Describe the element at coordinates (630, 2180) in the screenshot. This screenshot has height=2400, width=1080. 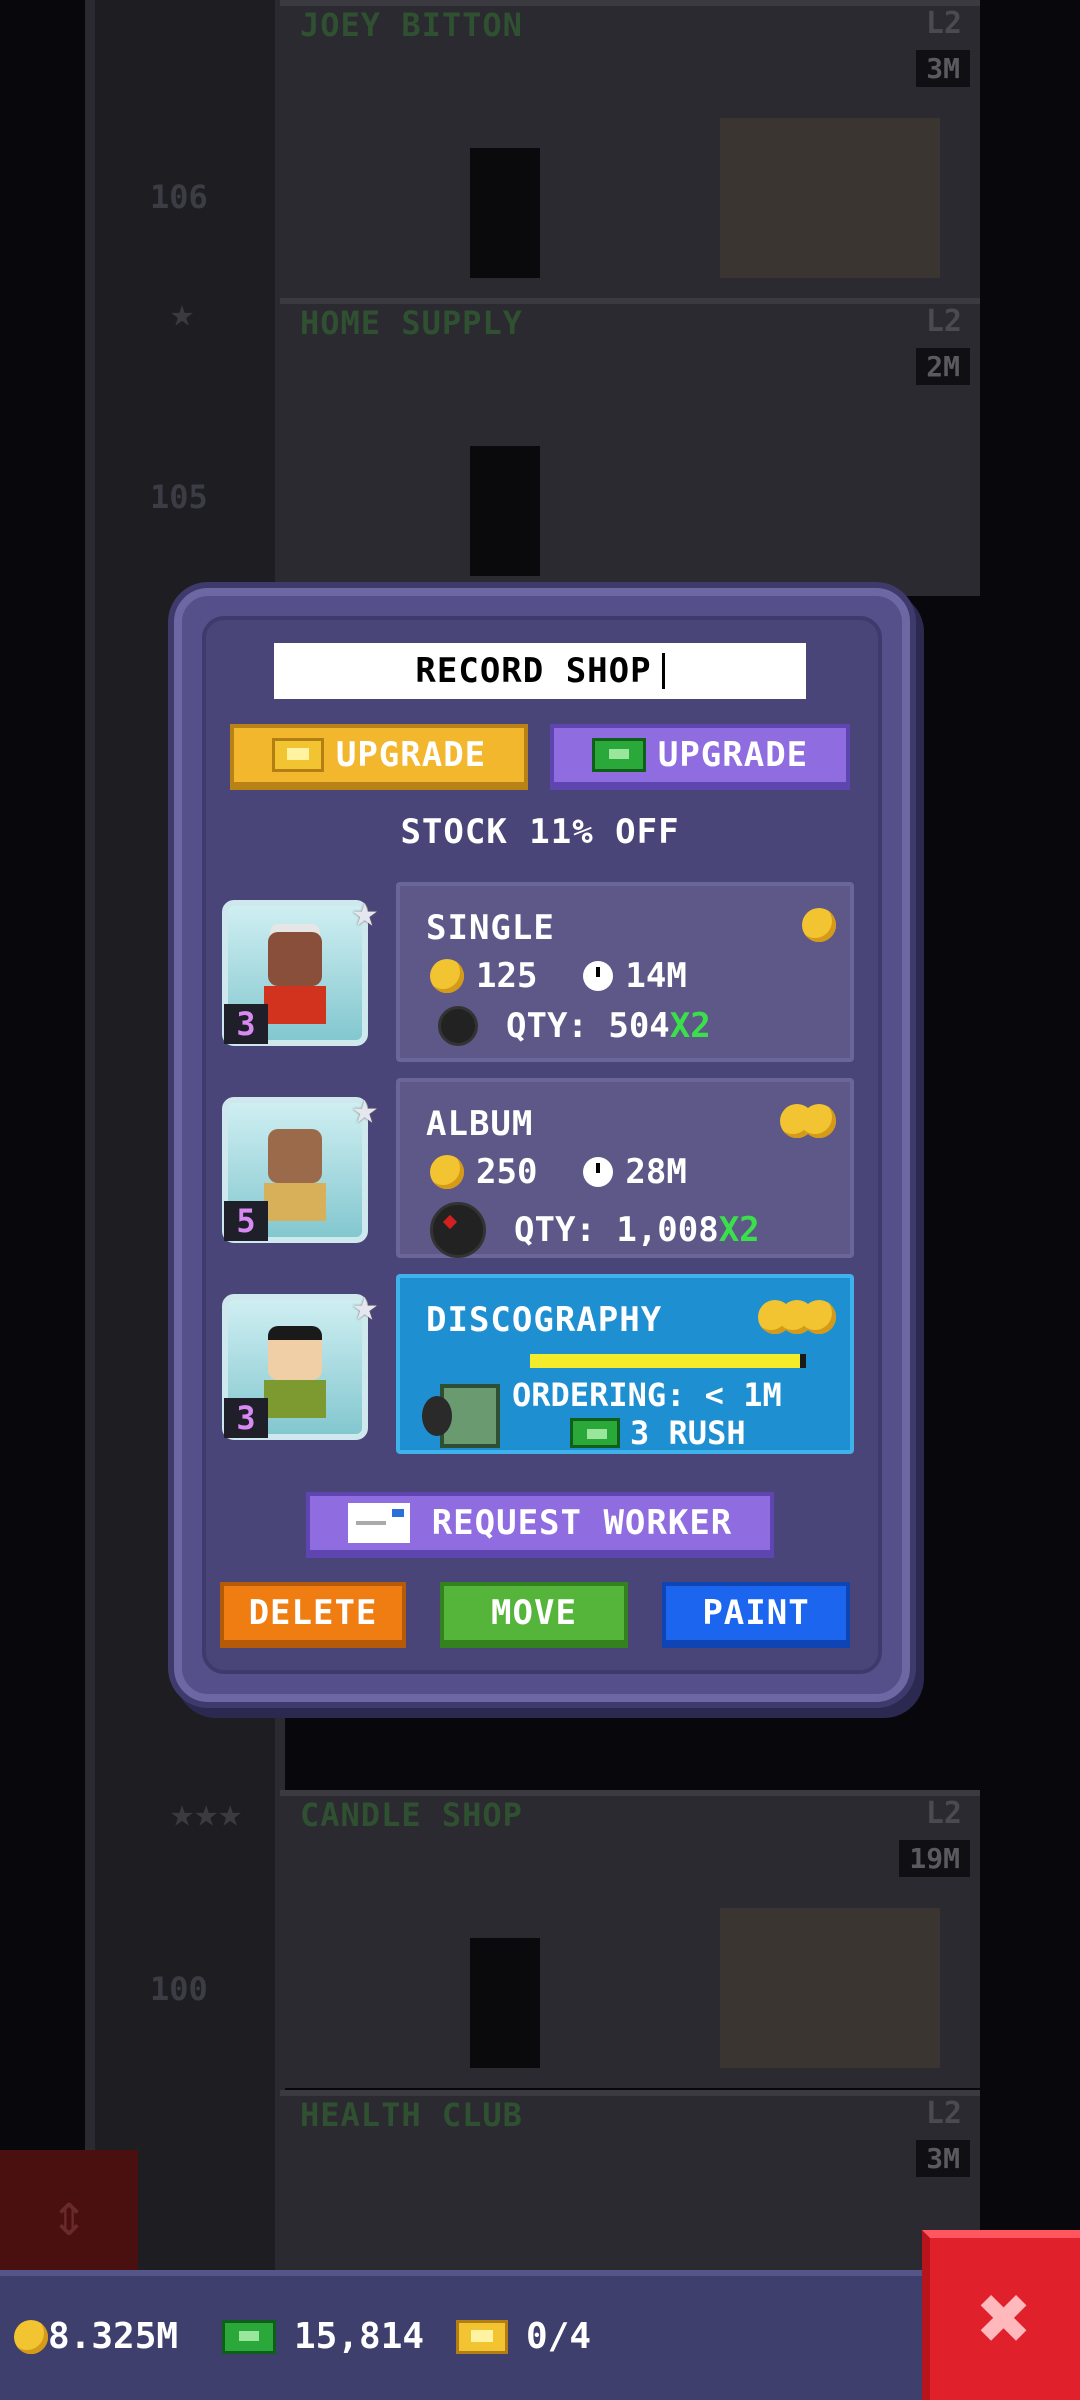
I see `floor-health-club: HEALTH CLUB L2 3M` at that location.